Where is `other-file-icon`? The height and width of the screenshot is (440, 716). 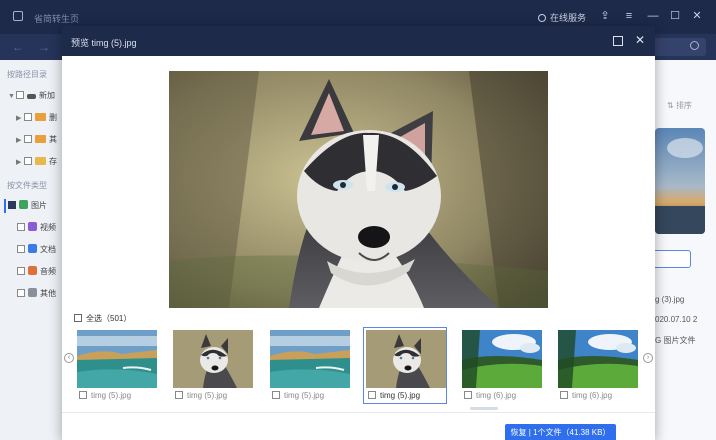
other-file-icon is located at coordinates (32, 292).